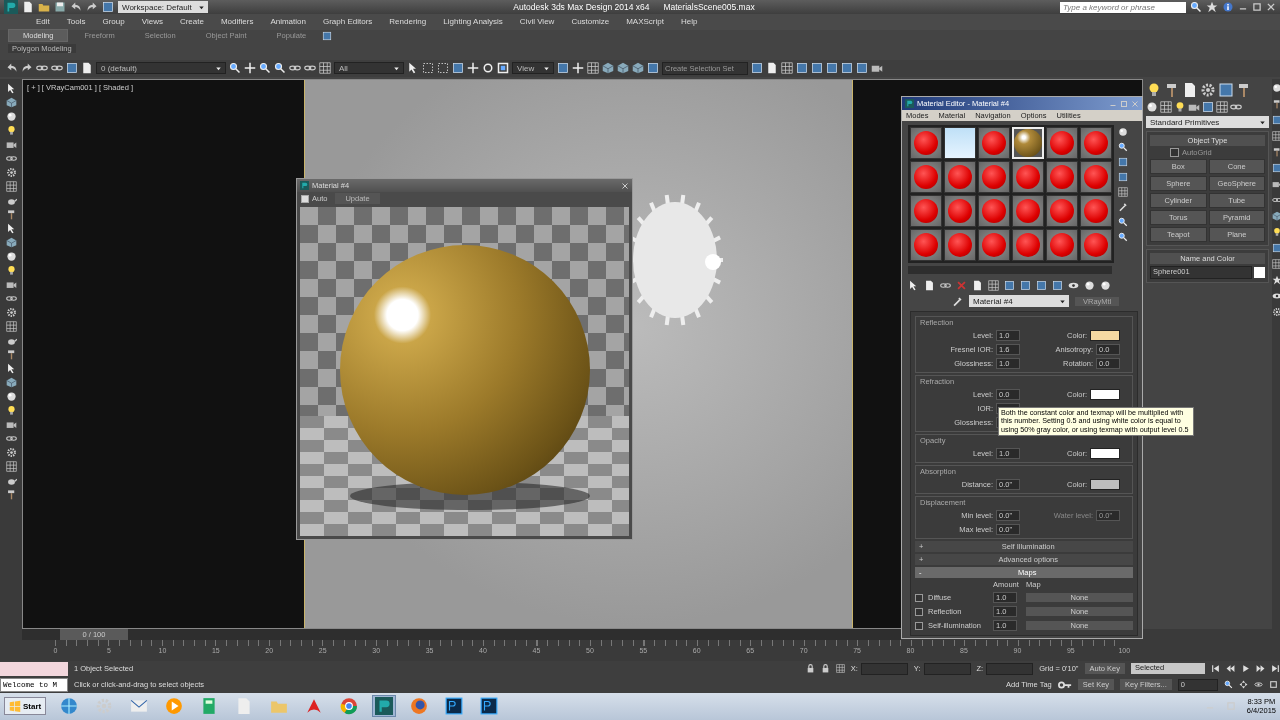 This screenshot has width=1280, height=720. I want to click on menu-item: Edit, so click(43, 22).